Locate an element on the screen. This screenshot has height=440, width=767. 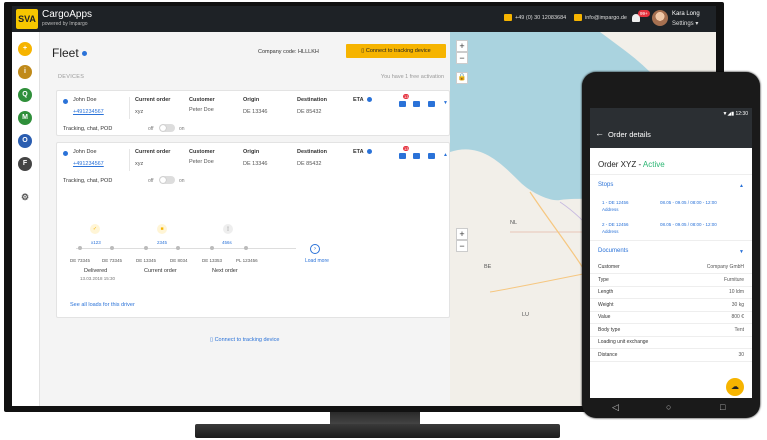
detail-value: 800 € is located at coordinates (737, 317).